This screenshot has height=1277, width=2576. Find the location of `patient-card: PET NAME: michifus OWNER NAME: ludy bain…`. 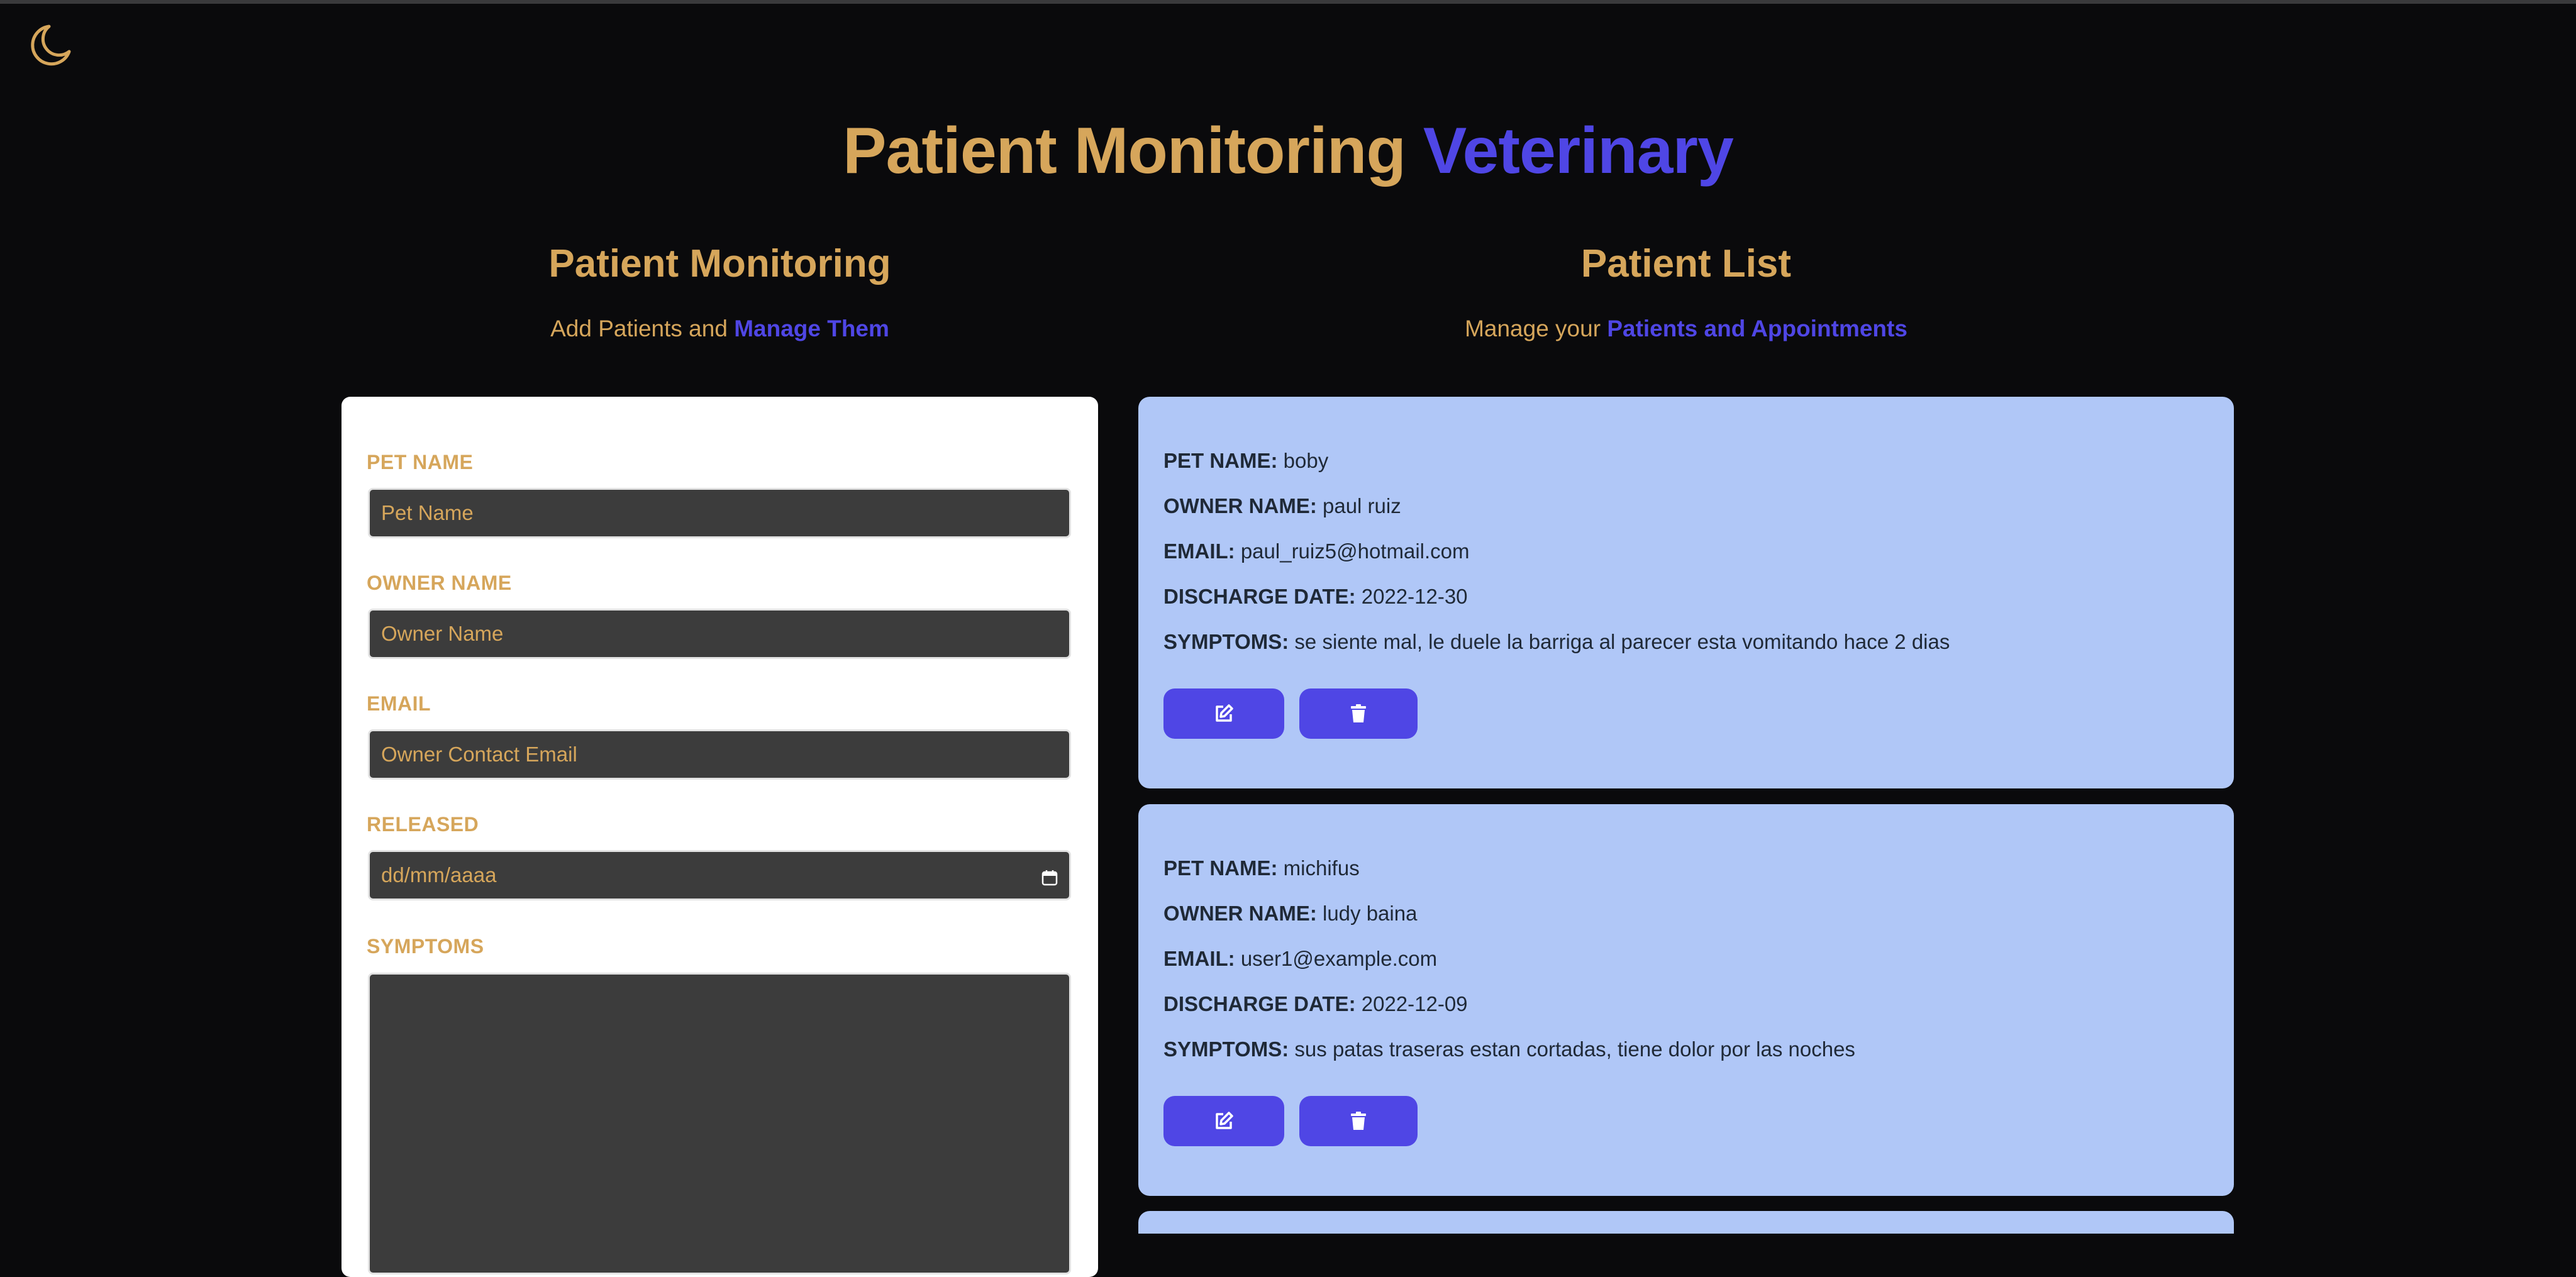

patient-card: PET NAME: michifus OWNER NAME: ludy bain… is located at coordinates (1686, 1000).